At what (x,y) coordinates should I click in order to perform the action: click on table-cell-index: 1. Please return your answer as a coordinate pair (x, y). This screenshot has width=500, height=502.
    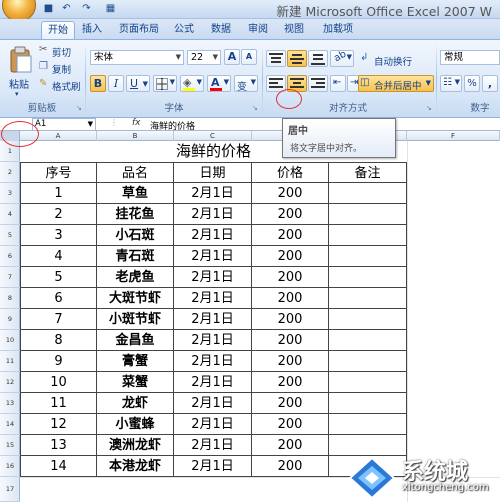
    Looking at the image, I should click on (58, 193).